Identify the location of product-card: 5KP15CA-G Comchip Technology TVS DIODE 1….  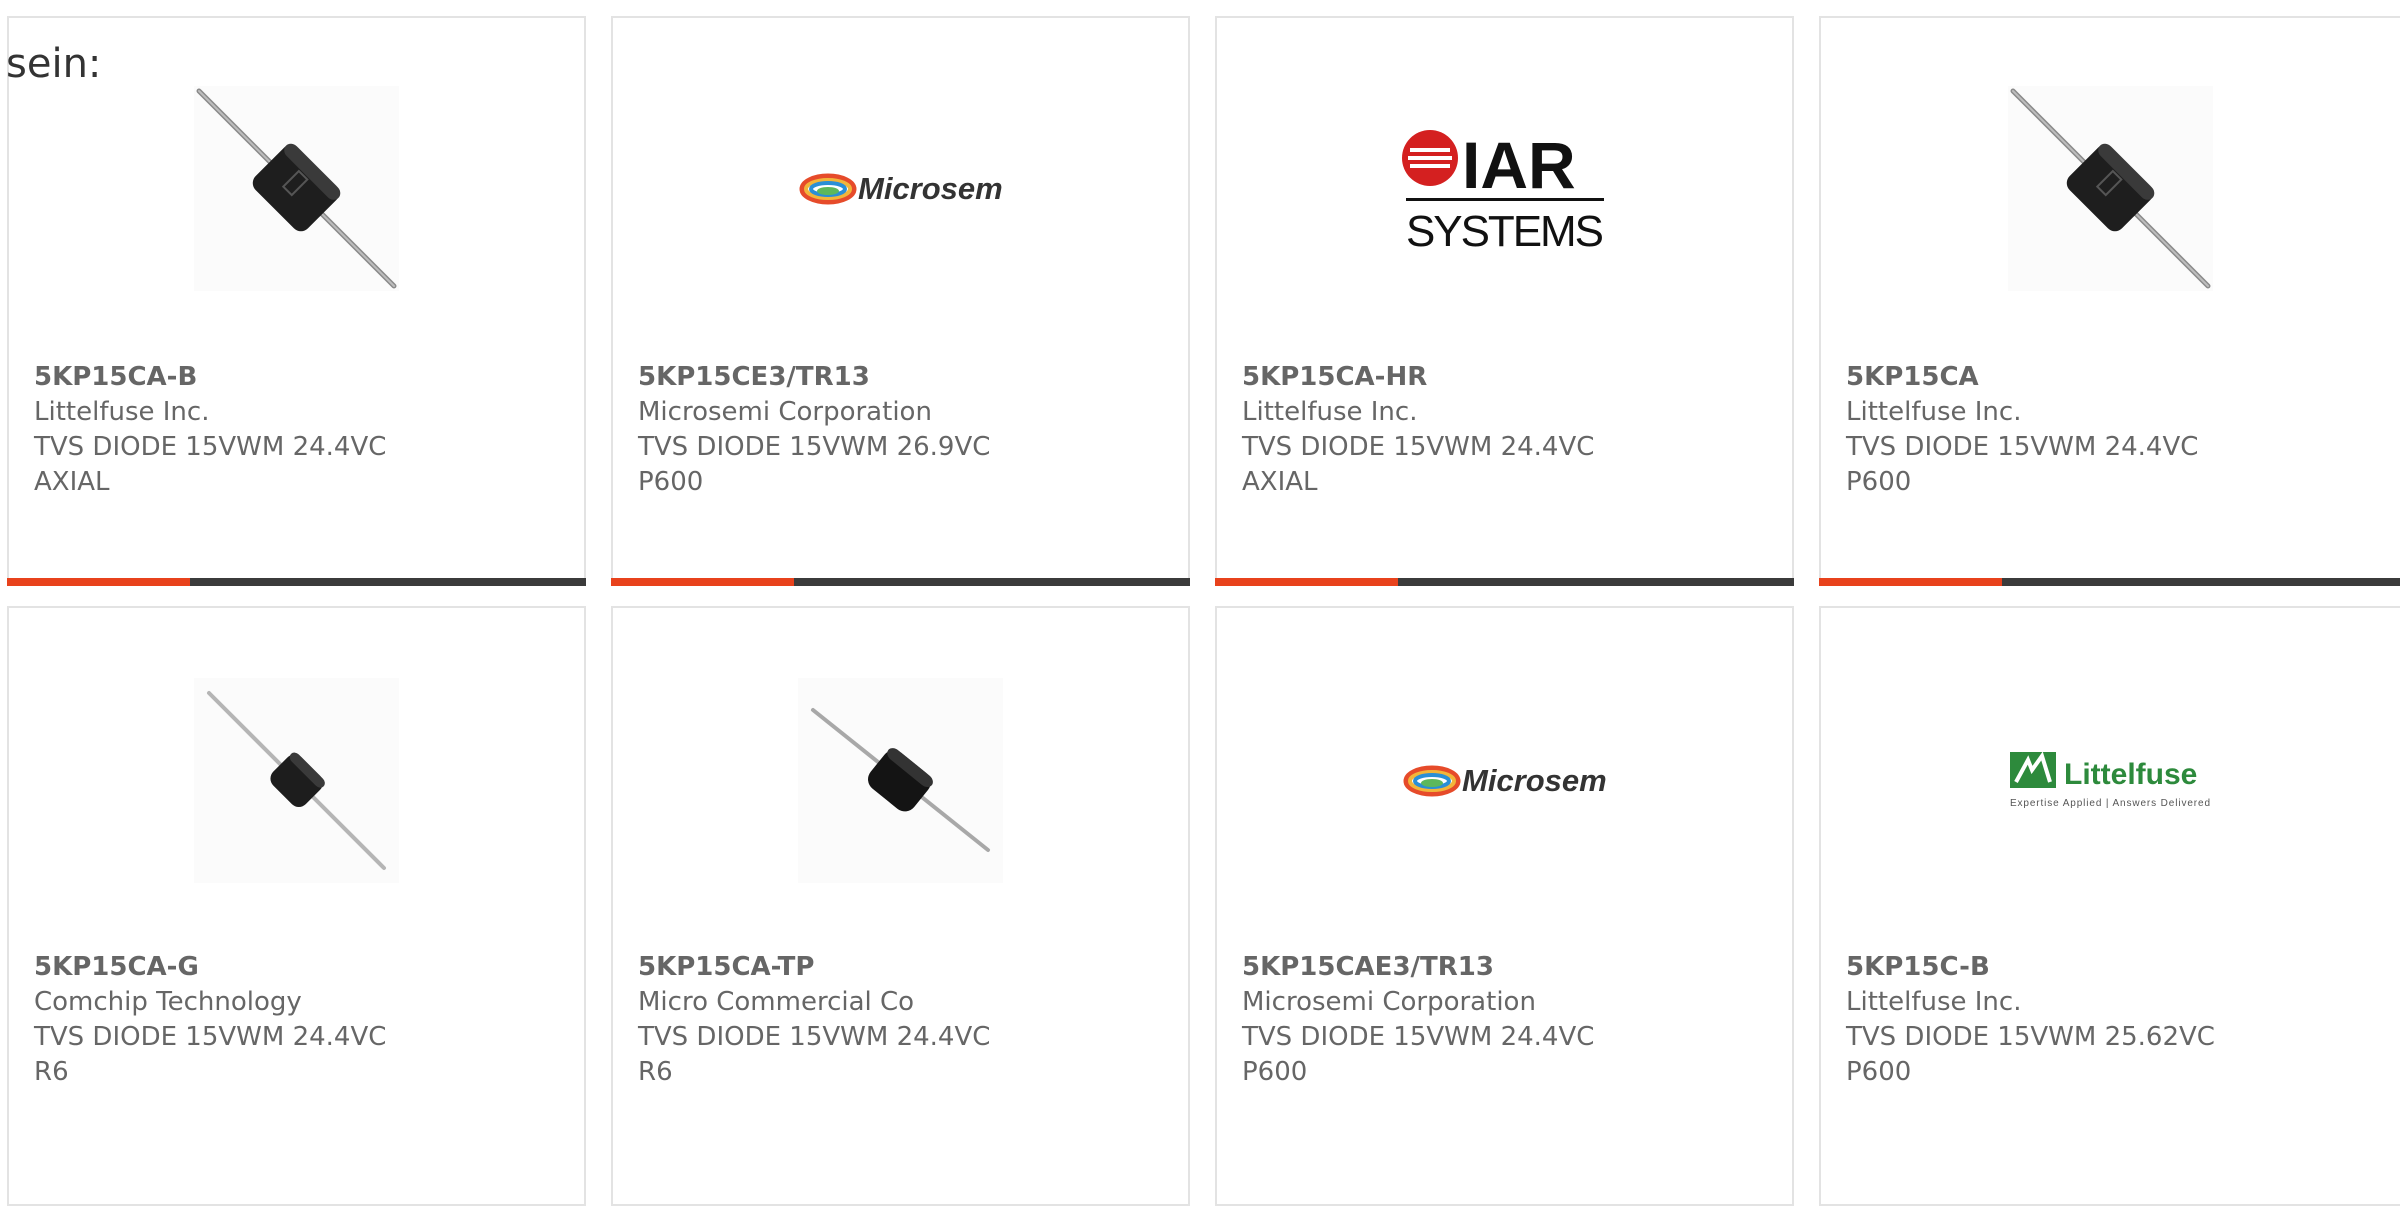
(296, 906).